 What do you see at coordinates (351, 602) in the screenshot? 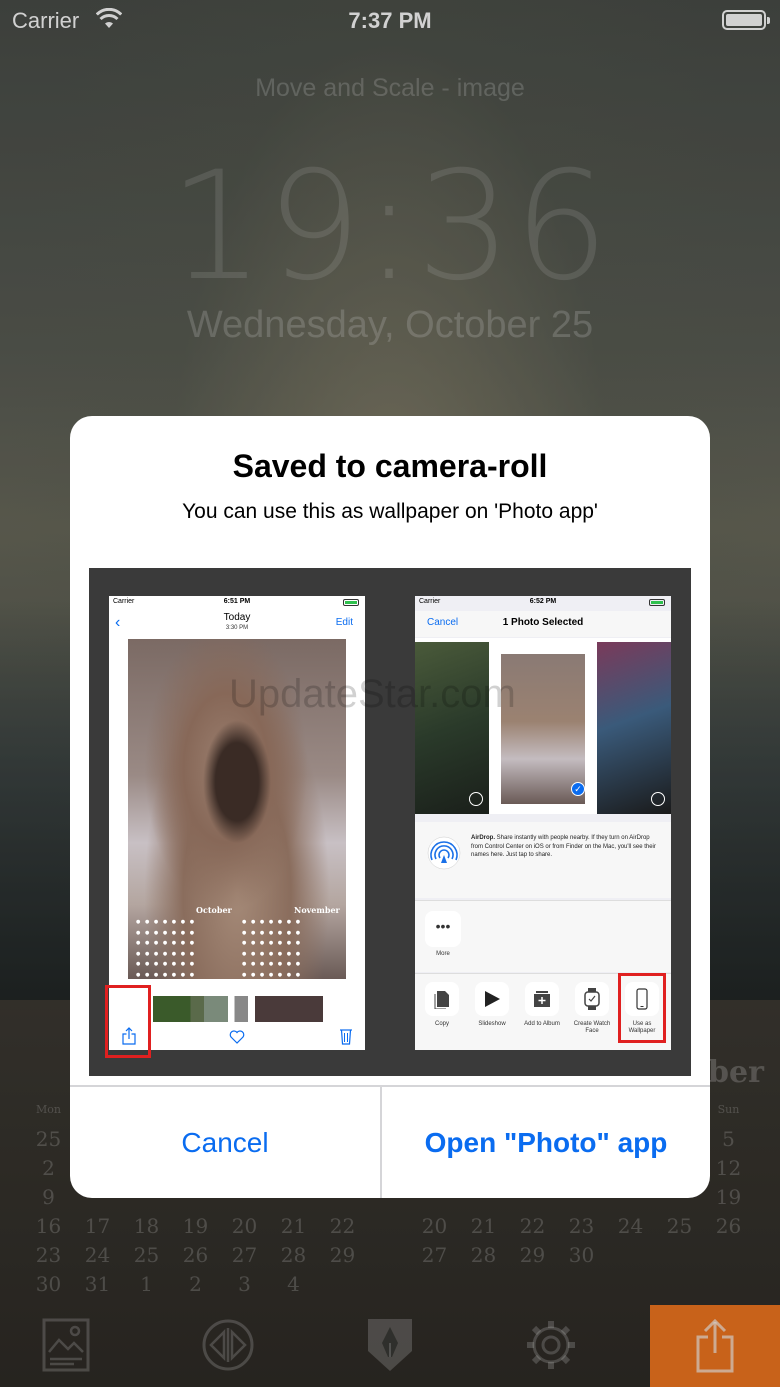
I see `mini-battery-icon` at bounding box center [351, 602].